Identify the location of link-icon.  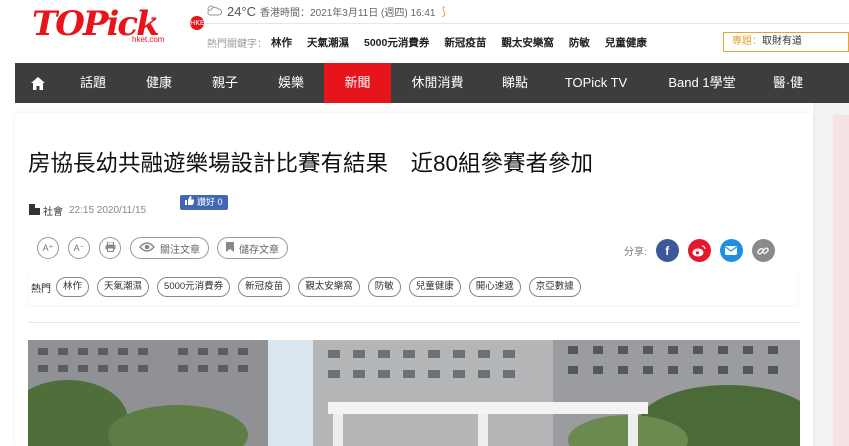
(763, 250).